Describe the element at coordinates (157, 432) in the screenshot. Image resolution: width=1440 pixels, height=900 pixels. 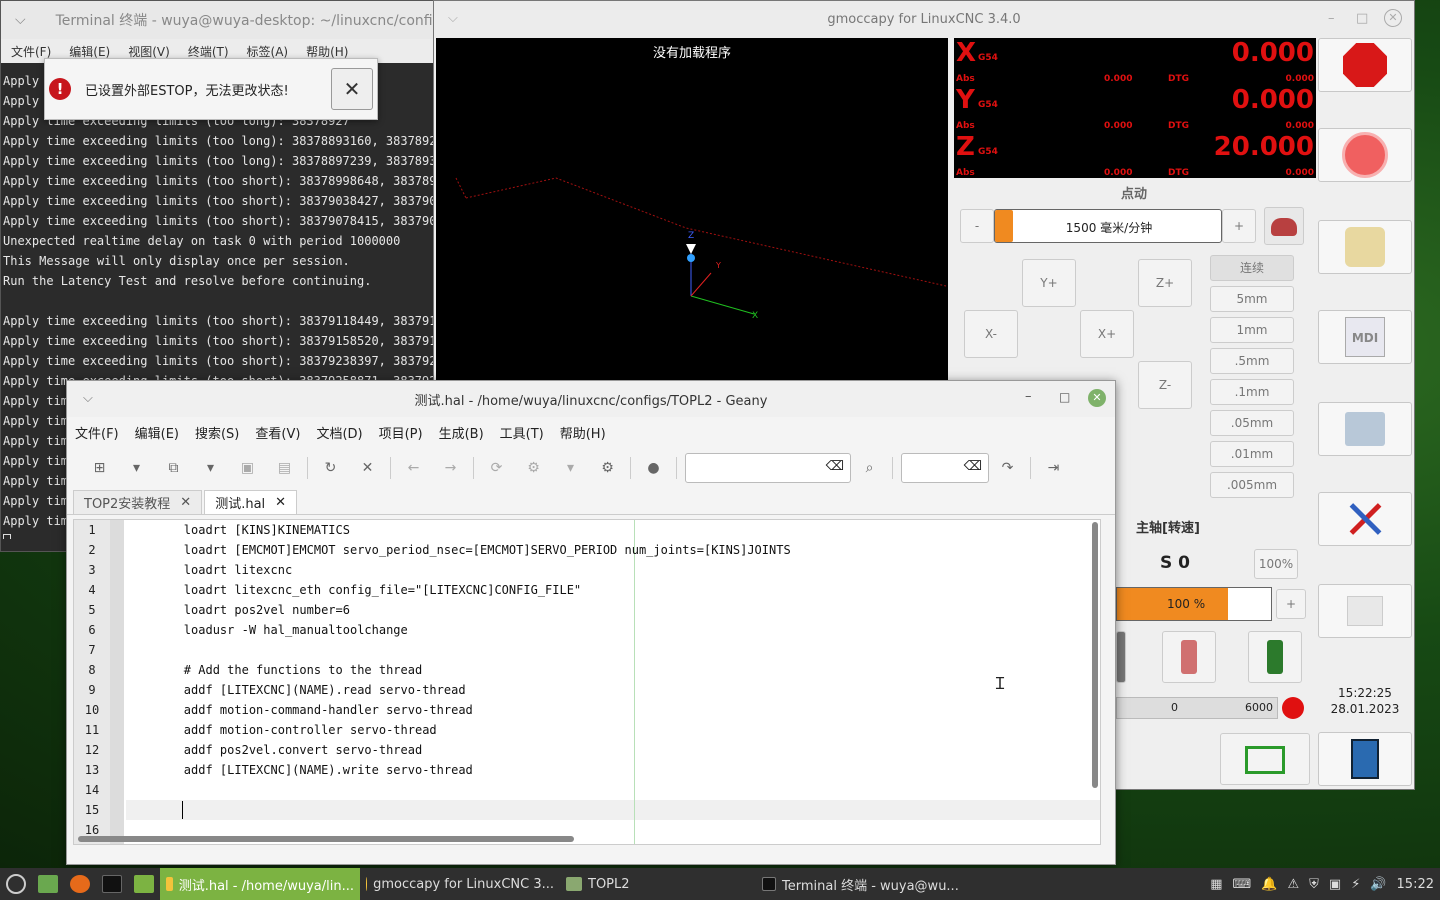
I see `geany-menu-item: 编辑(E)` at that location.